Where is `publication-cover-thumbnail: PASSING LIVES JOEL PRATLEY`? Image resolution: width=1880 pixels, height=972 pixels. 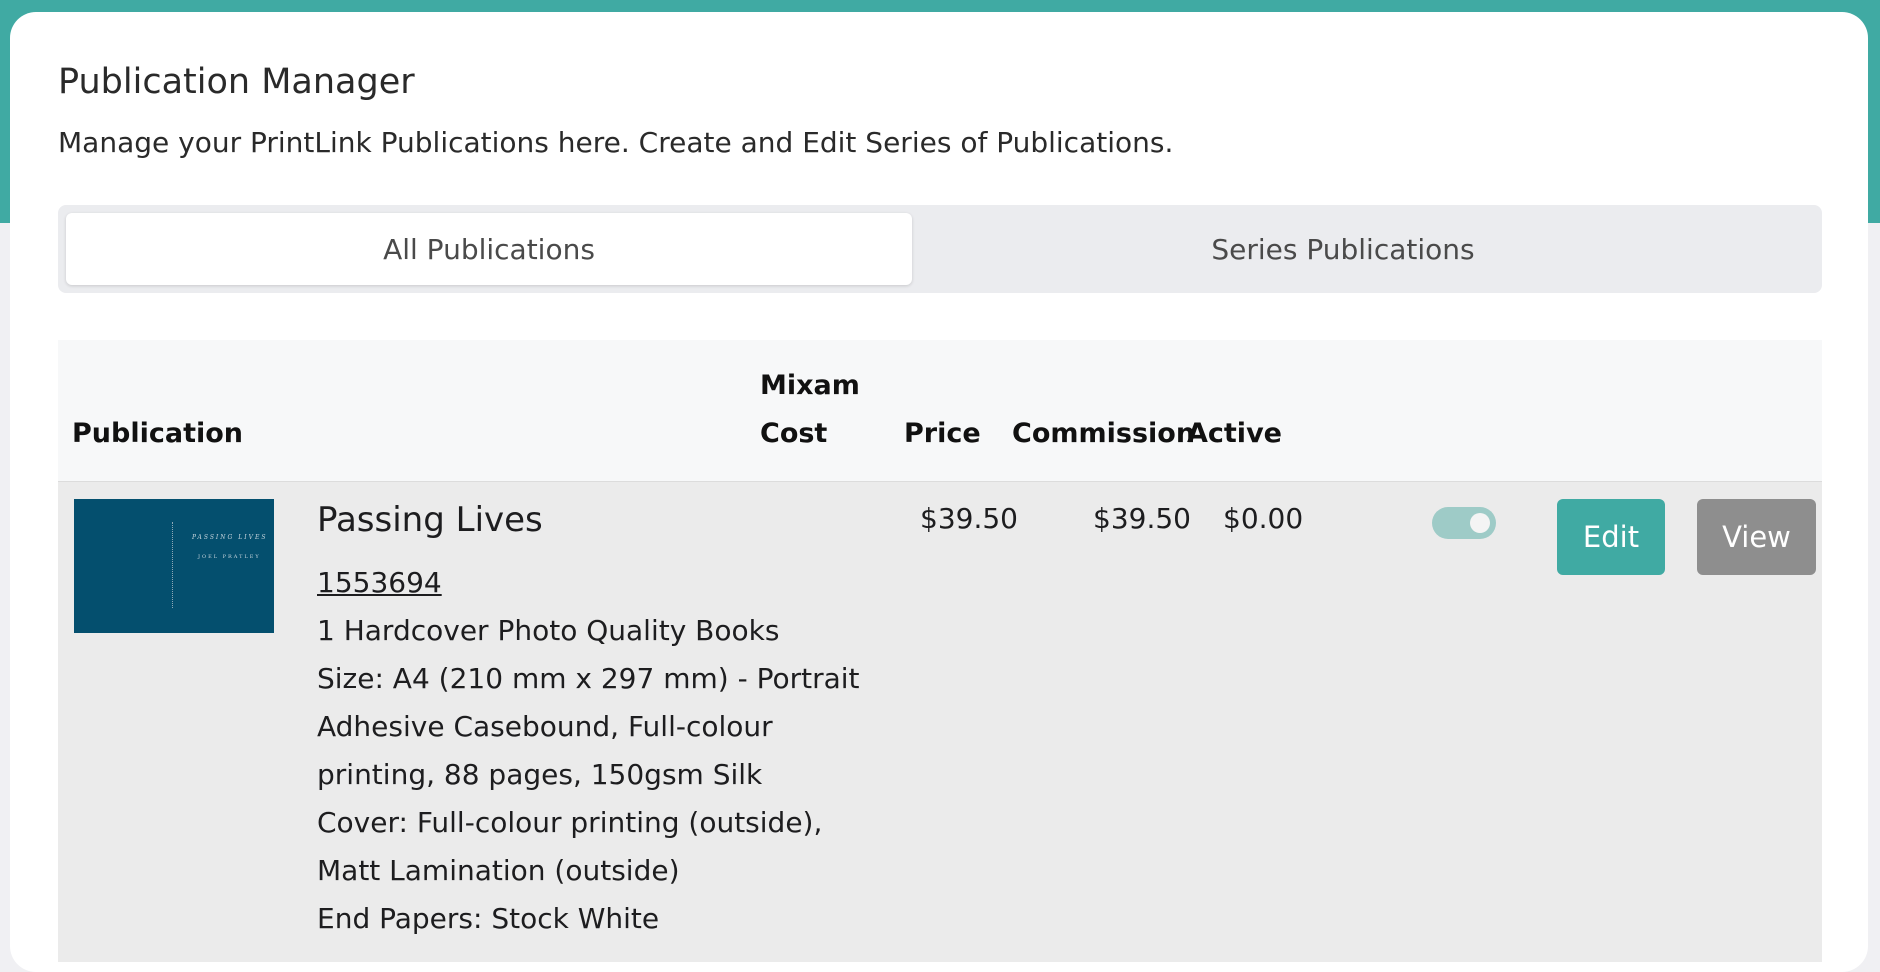
publication-cover-thumbnail: PASSING LIVES JOEL PRATLEY is located at coordinates (174, 566).